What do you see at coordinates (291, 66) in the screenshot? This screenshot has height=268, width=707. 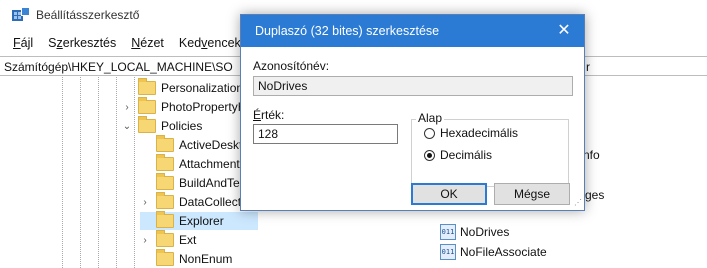 I see `value-name-label: Azonosítónév:` at bounding box center [291, 66].